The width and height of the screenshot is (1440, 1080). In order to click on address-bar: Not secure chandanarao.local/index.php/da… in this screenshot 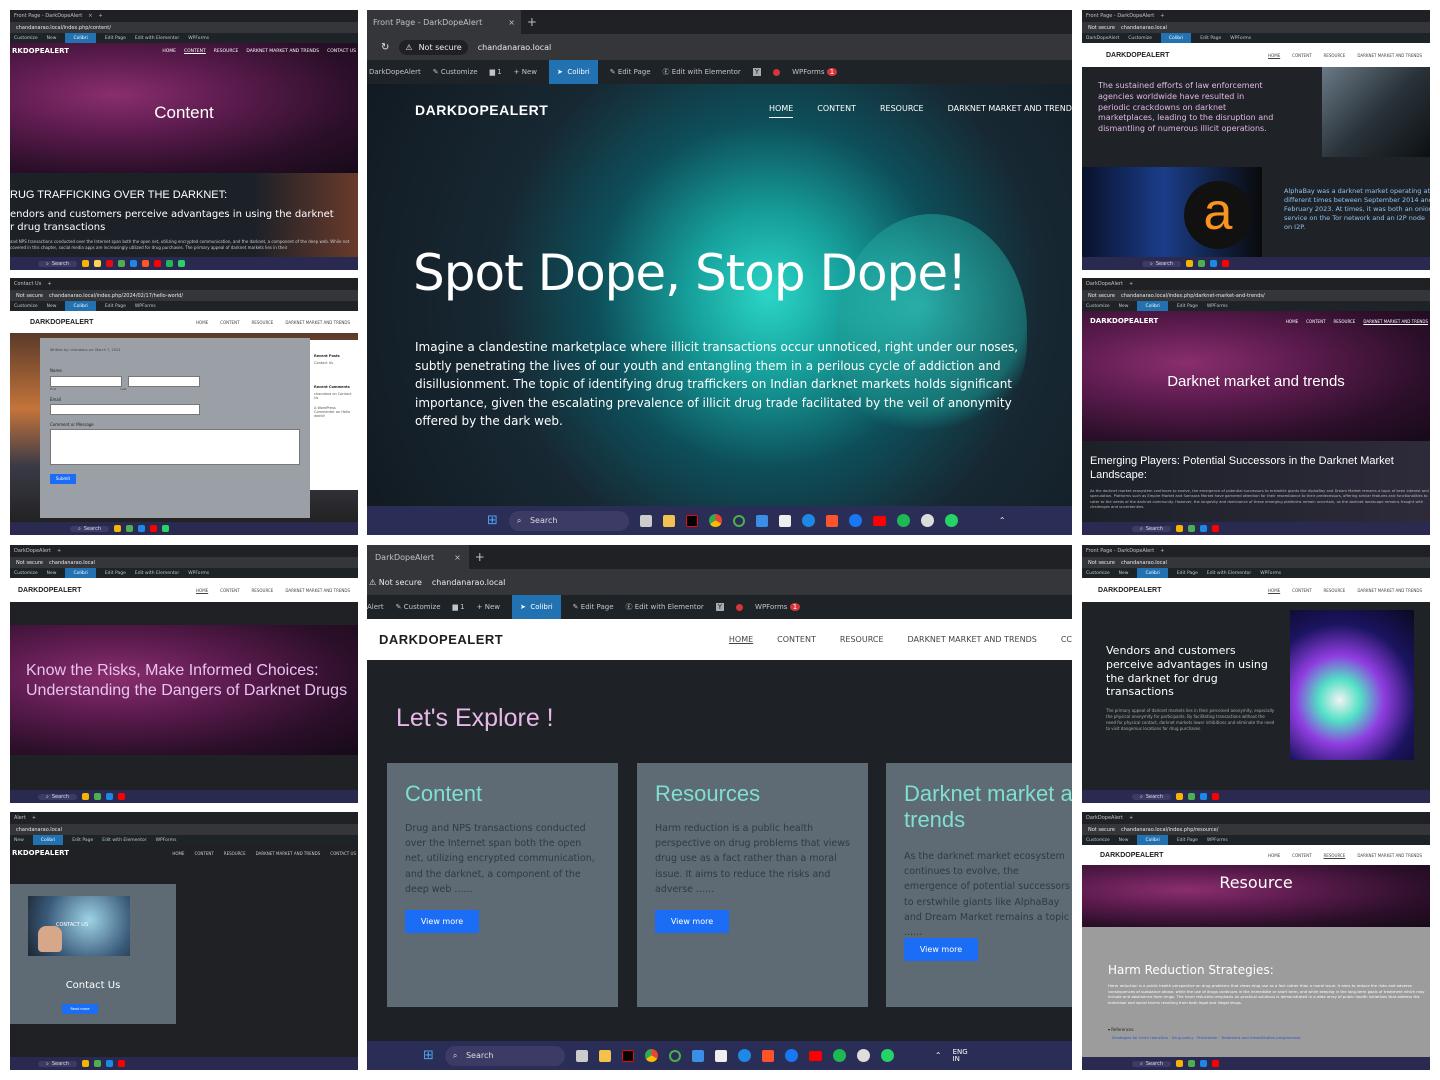, I will do `click(1256, 295)`.